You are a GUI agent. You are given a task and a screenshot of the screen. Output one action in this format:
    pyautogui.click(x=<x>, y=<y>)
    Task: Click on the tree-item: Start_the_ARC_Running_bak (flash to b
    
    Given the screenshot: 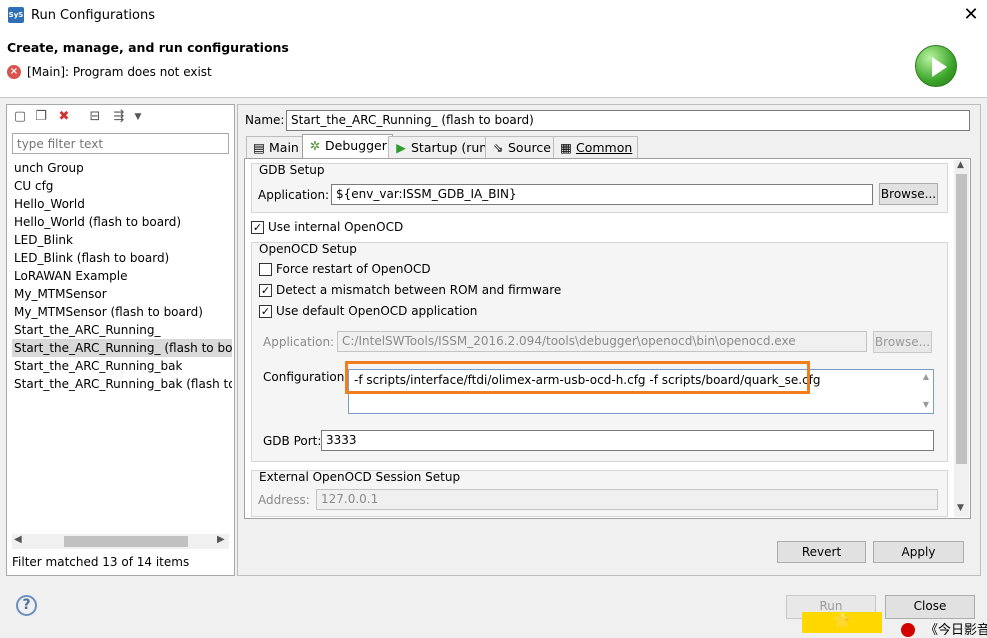 What is the action you would take?
    pyautogui.click(x=122, y=384)
    